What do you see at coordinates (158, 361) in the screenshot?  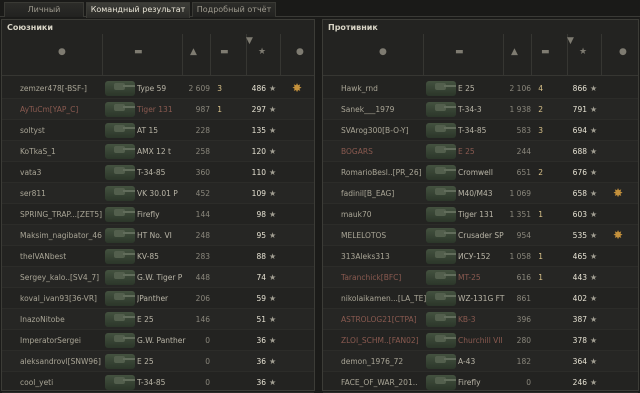 I see `table-row: aleksandrovl[SNW96] E 25 0 36 ★` at bounding box center [158, 361].